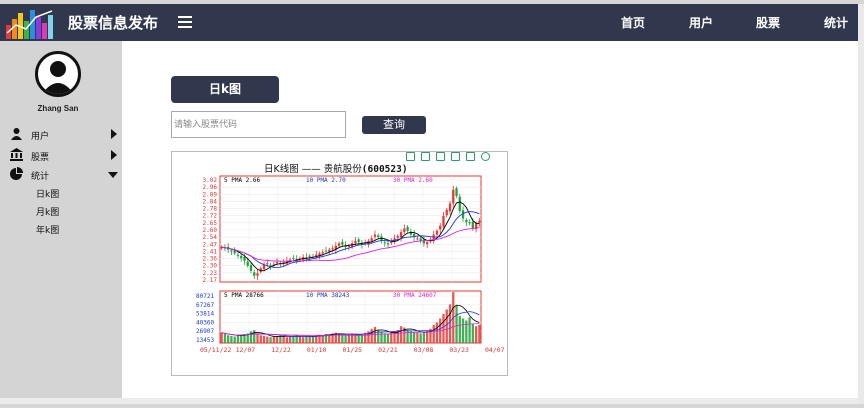 The width and height of the screenshot is (864, 408). I want to click on nav-stats: 统计, so click(836, 22).